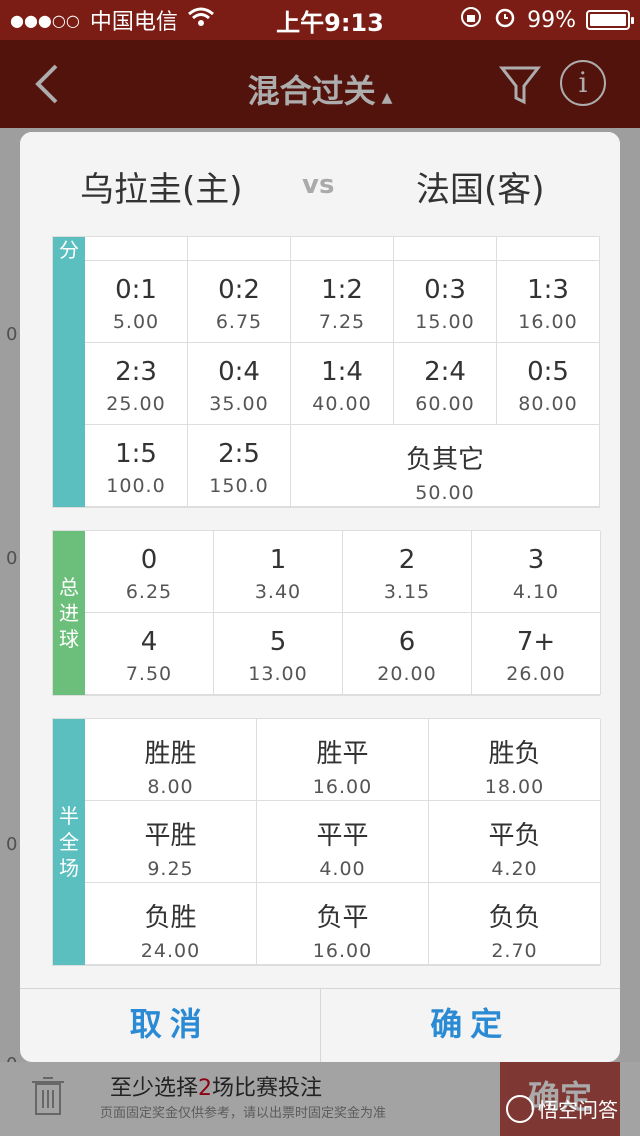  Describe the element at coordinates (171, 842) in the screenshot. I see `half-full-option: 平胜 9.25` at that location.